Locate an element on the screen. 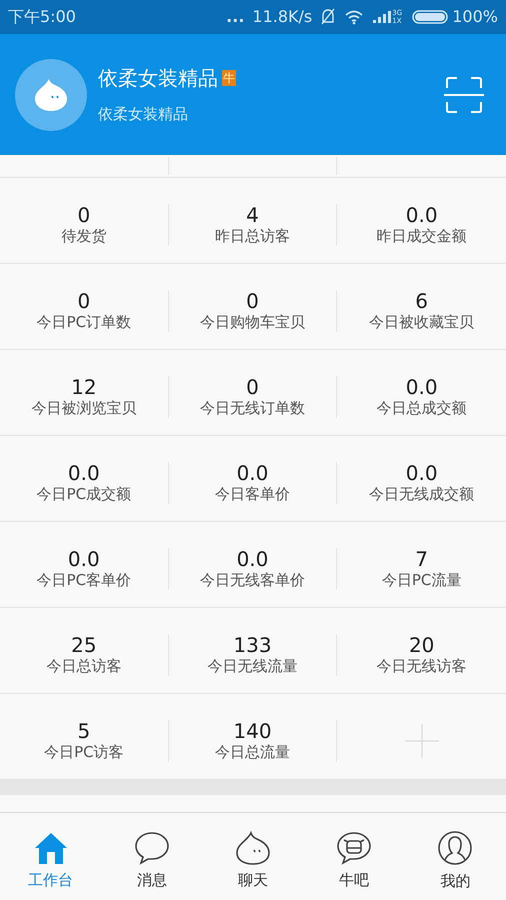 This screenshot has height=900, width=506. stat-label: 今日被浏览宝贝 is located at coordinates (83, 408).